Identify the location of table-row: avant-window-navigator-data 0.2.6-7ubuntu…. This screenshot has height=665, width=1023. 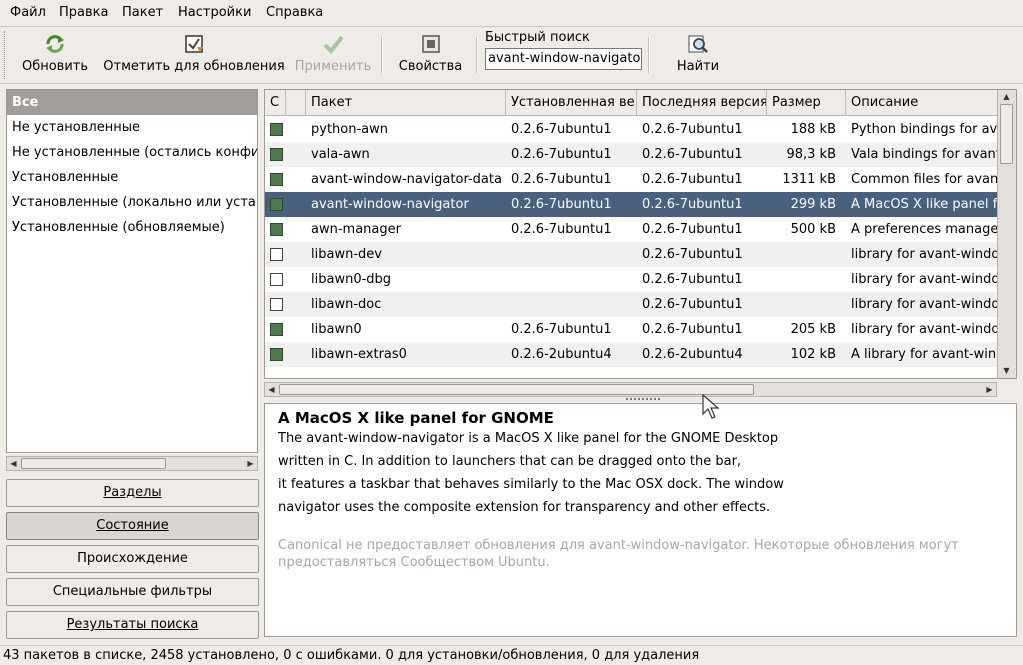
(631, 179).